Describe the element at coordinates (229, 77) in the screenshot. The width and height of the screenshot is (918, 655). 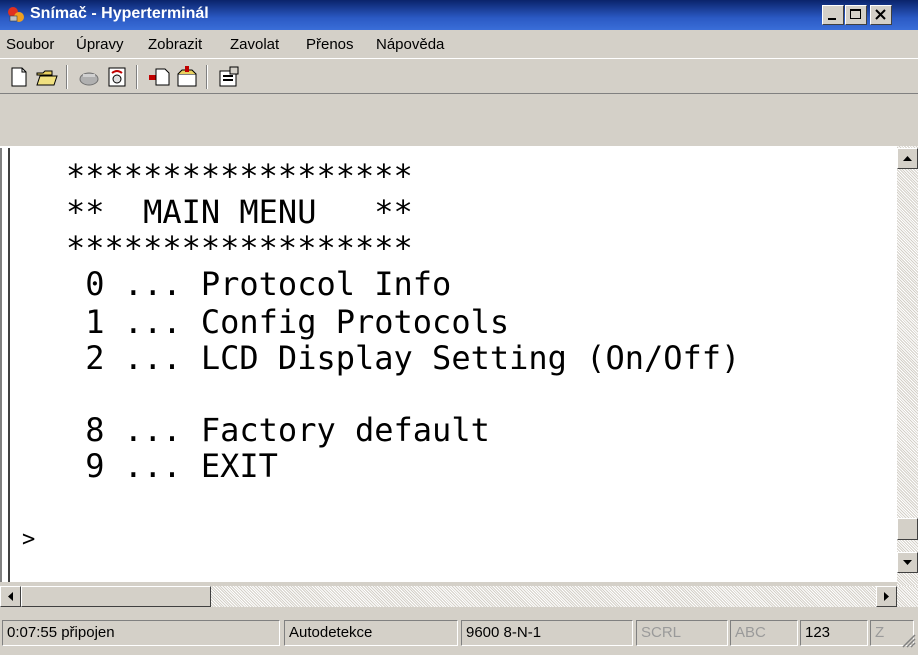
I see `properties-icon` at that location.